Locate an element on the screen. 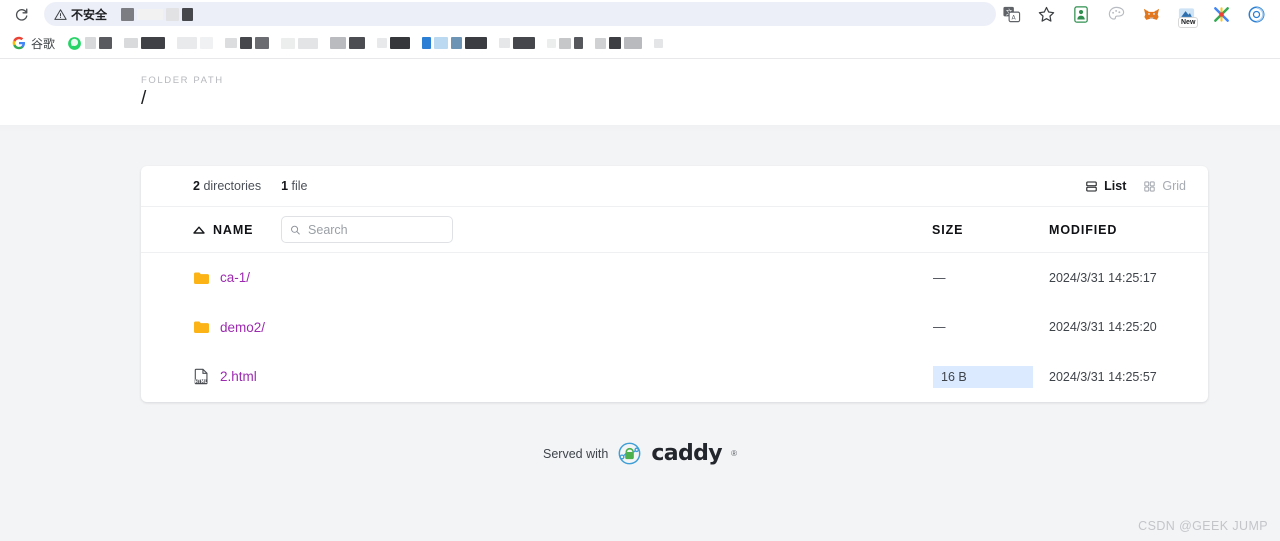 This screenshot has width=1280, height=541. reload-icon is located at coordinates (21, 14).